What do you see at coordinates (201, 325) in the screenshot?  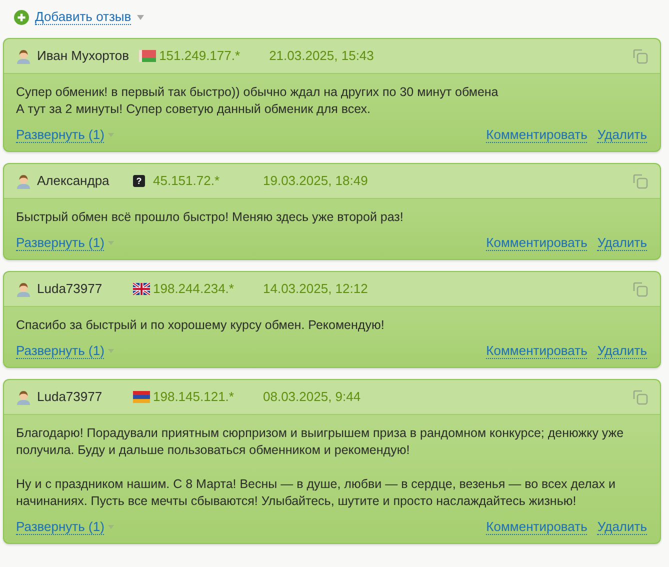 I see `review-text: Спасибо за быстрый и по хорошему курсу обмен. Рекомендую!` at bounding box center [201, 325].